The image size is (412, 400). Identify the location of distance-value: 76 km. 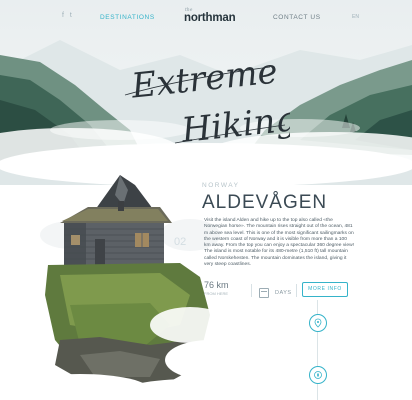
(216, 285).